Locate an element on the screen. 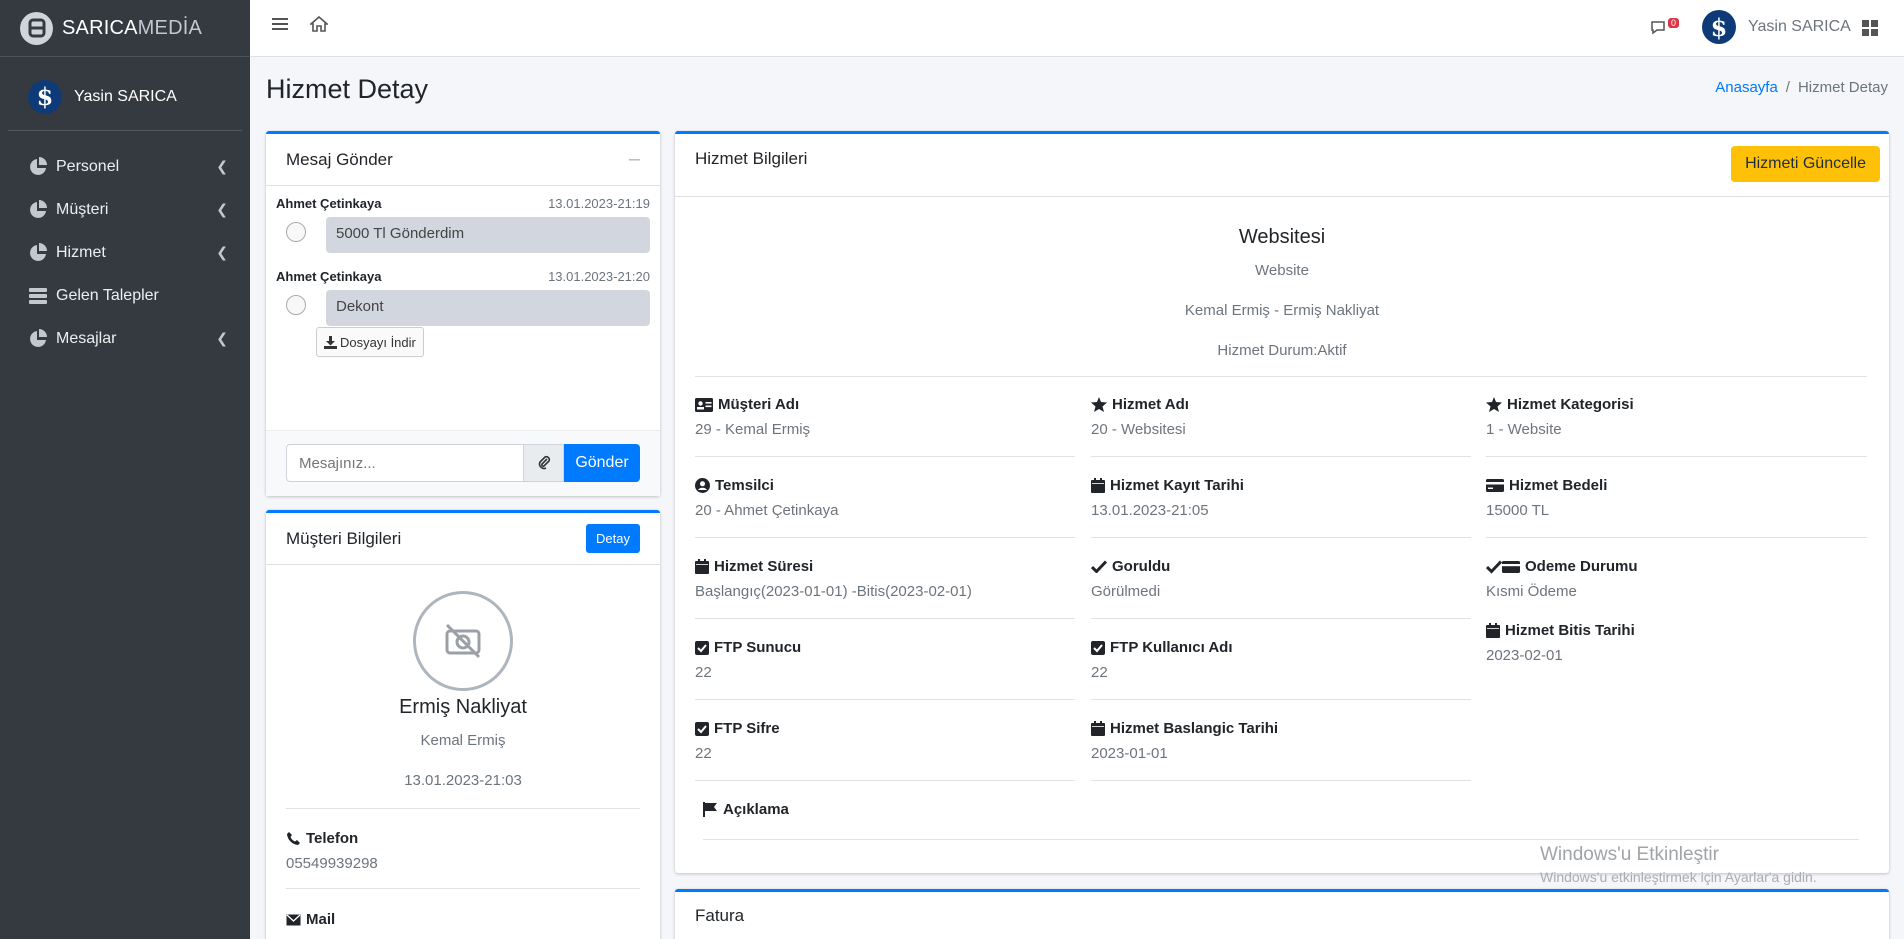 This screenshot has width=1904, height=939. invoice-card: Fatura is located at coordinates (1282, 914).